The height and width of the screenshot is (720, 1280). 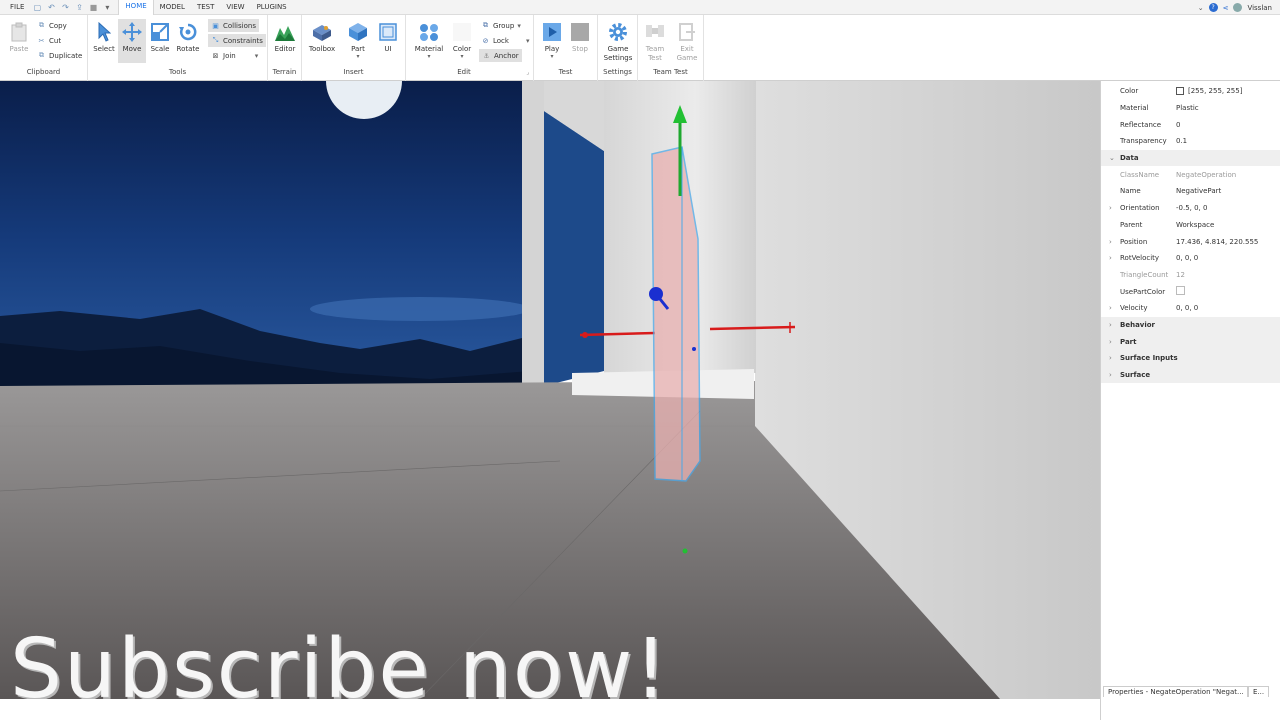 I want to click on scale-tool-button: Scale, so click(x=160, y=41).